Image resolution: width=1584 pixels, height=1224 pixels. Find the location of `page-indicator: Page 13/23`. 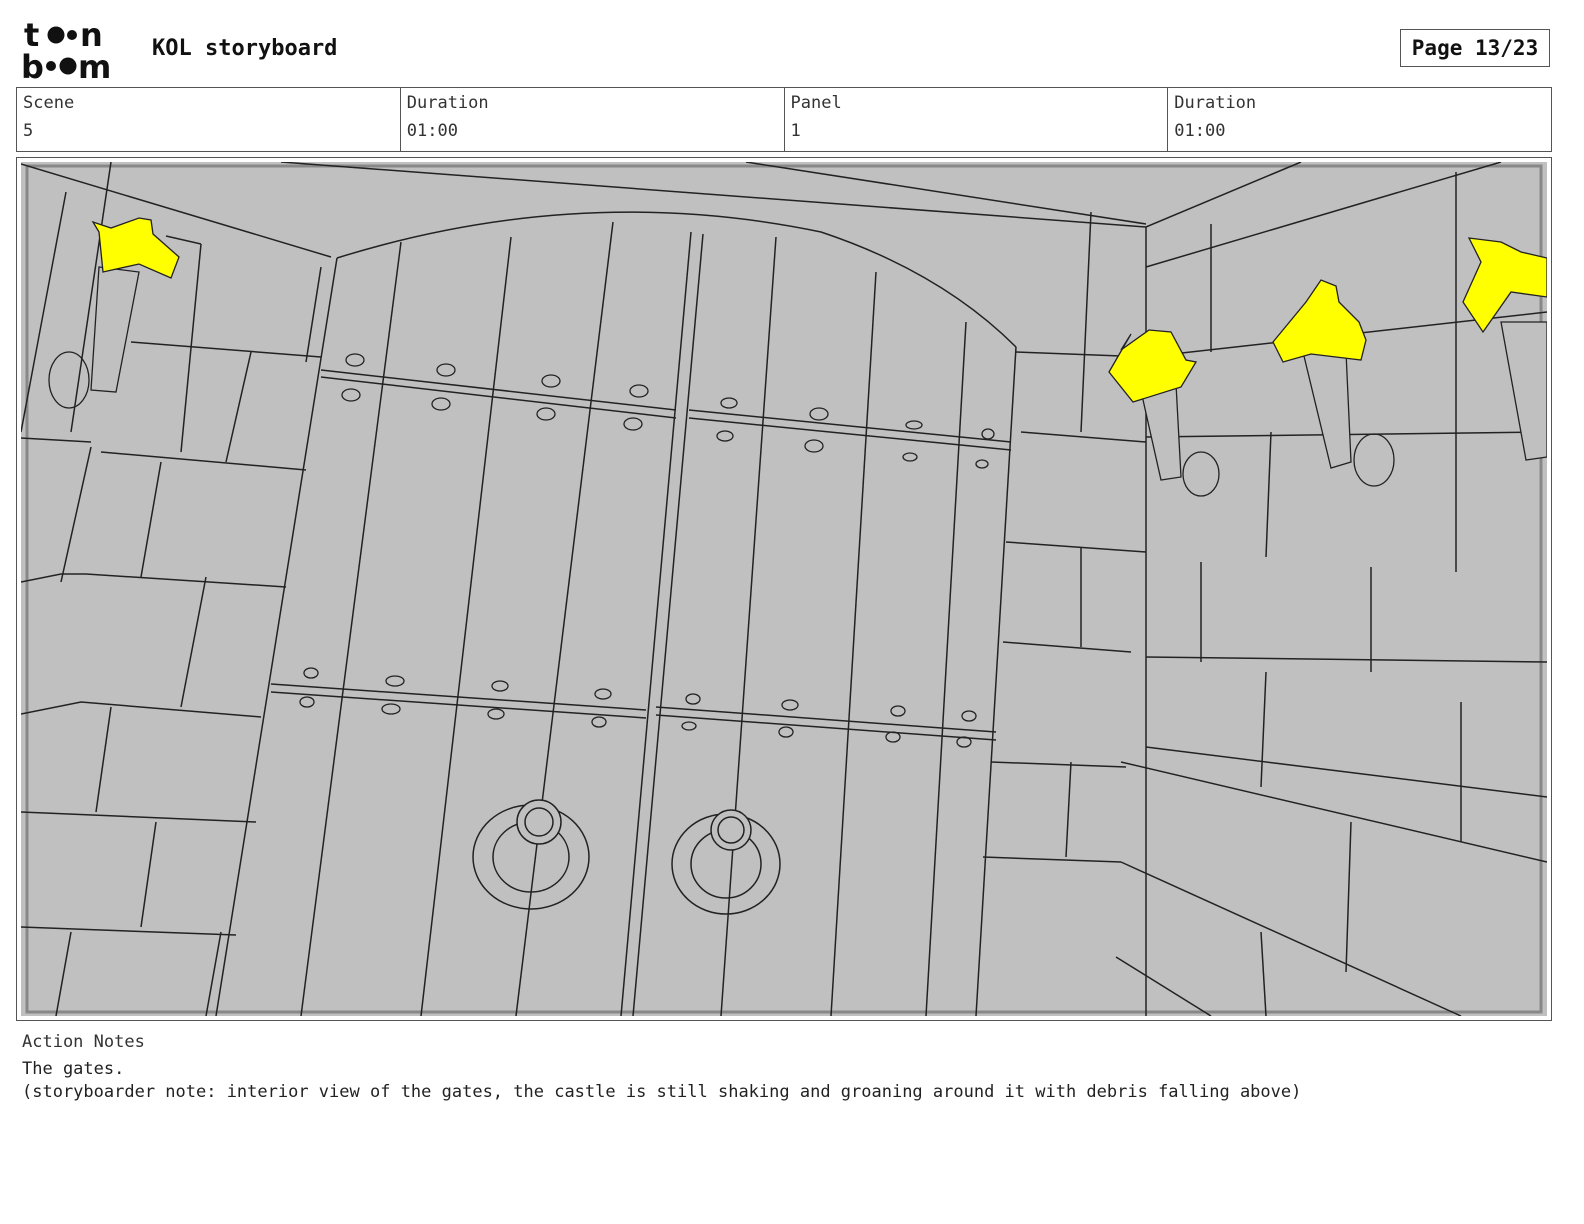

page-indicator: Page 13/23 is located at coordinates (1475, 48).